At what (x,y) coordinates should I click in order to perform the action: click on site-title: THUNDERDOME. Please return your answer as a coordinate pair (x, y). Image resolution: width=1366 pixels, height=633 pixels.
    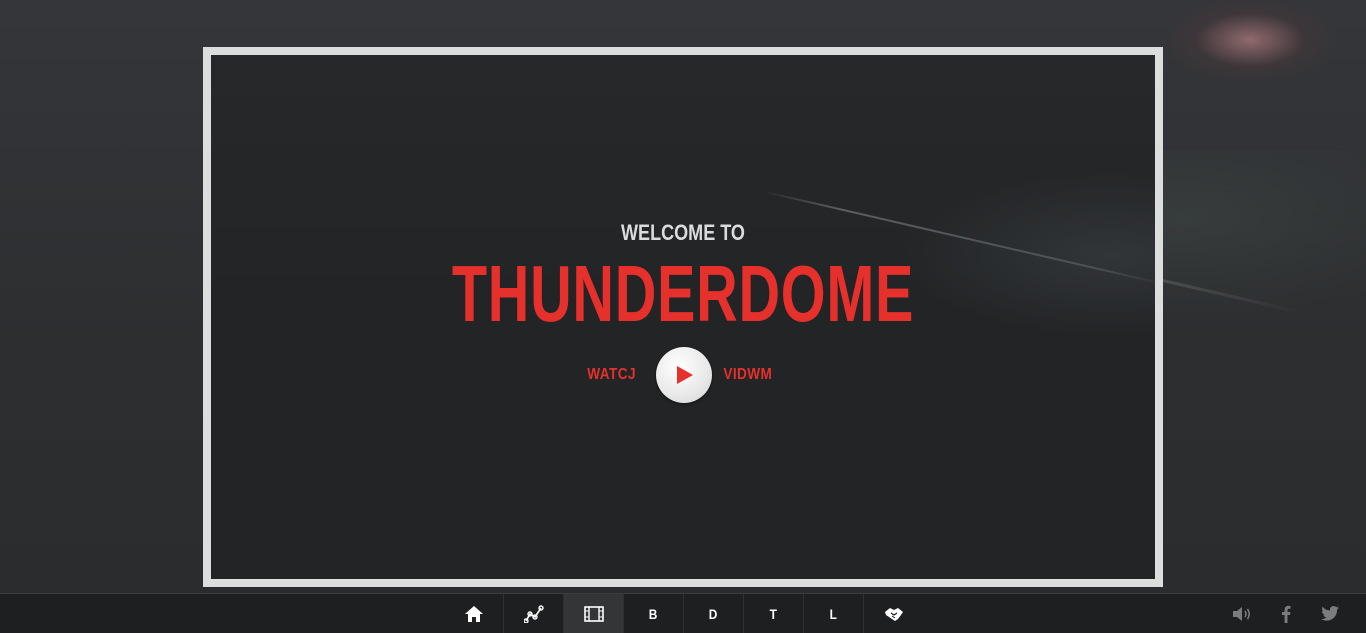
    Looking at the image, I should click on (683, 293).